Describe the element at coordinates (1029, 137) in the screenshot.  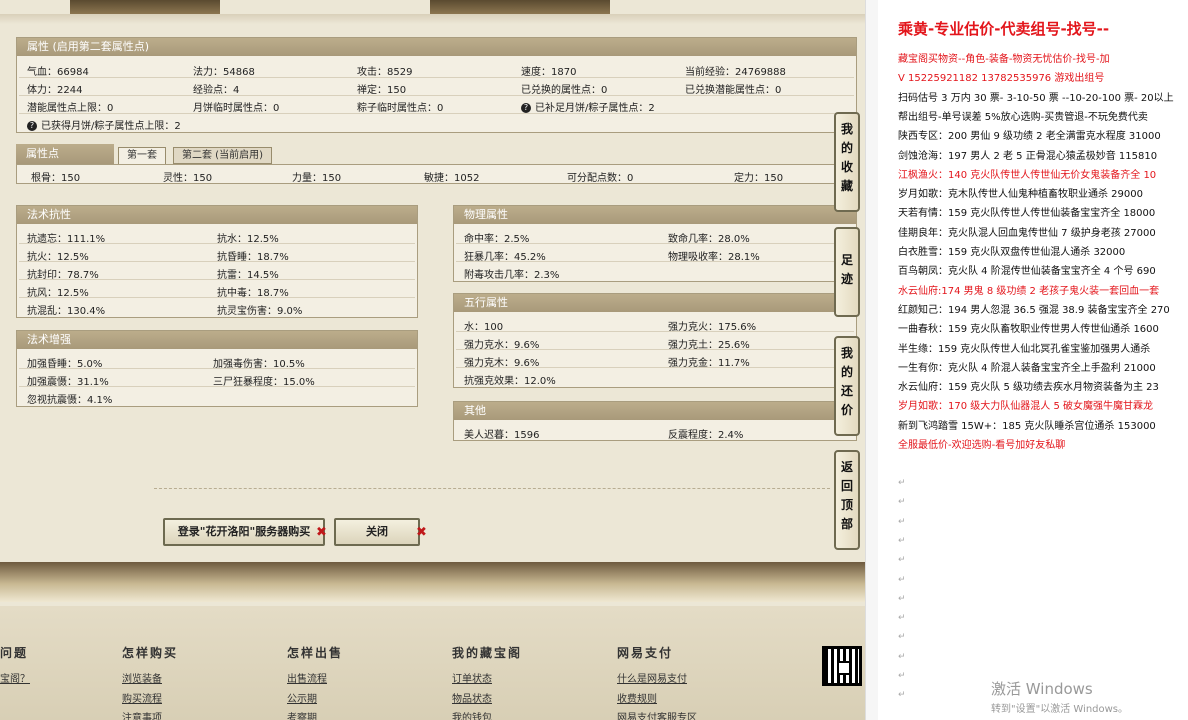
I see `note-line: 陕西专区：200 男仙 9 级功绩 2 老全满雷克水程度 31000` at that location.